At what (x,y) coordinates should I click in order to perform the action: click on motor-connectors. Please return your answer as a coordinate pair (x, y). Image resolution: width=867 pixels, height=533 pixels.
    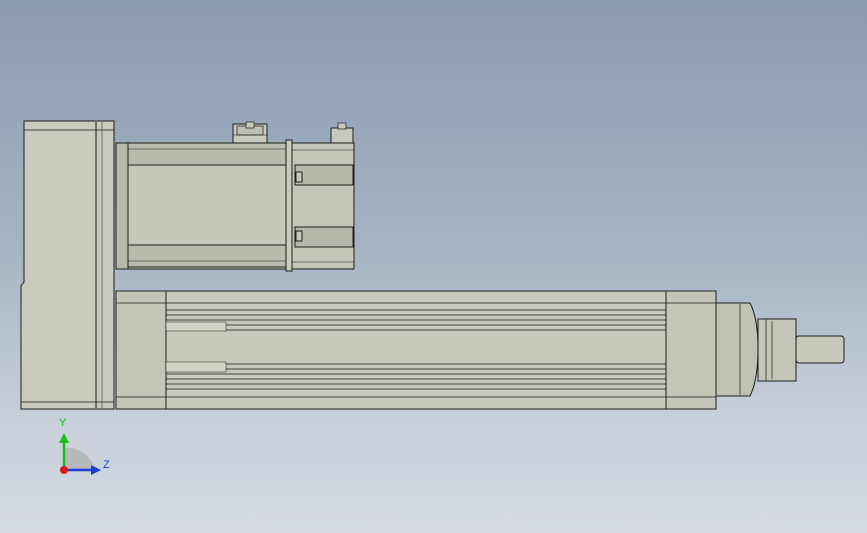
    Looking at the image, I should click on (293, 132).